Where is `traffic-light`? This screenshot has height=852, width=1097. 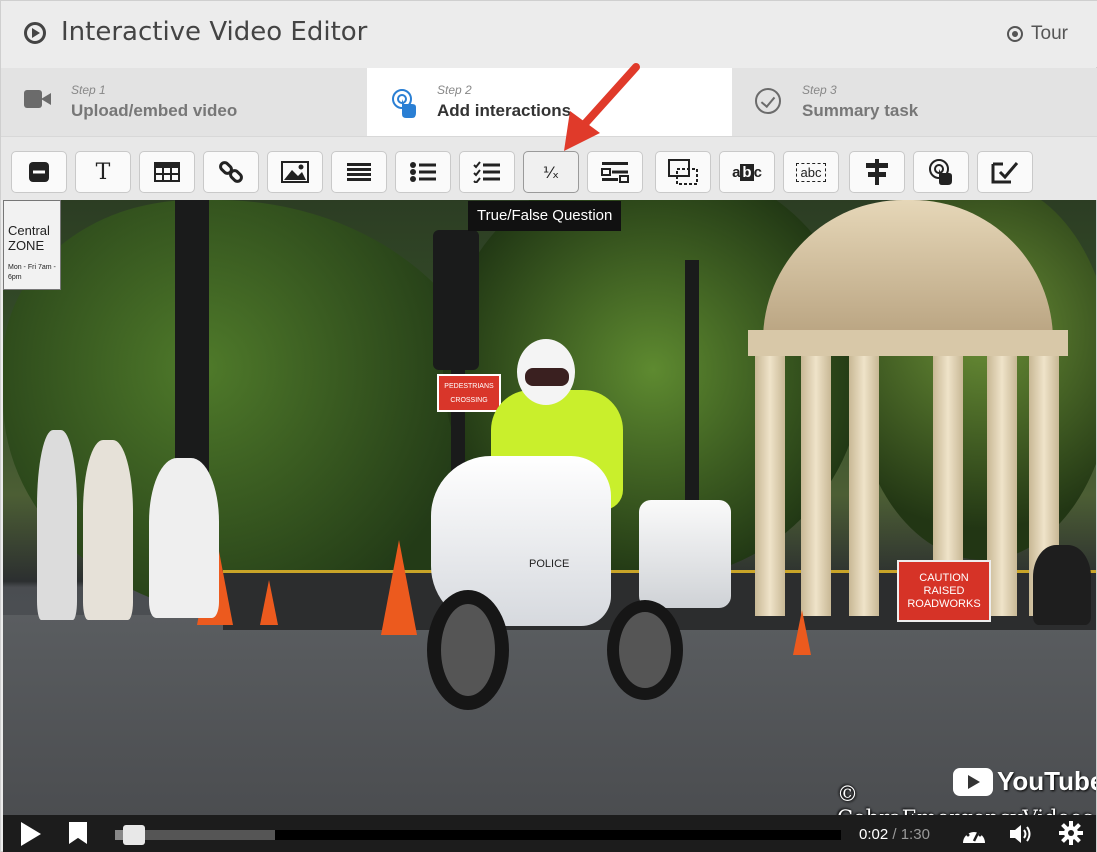
traffic-light is located at coordinates (456, 300).